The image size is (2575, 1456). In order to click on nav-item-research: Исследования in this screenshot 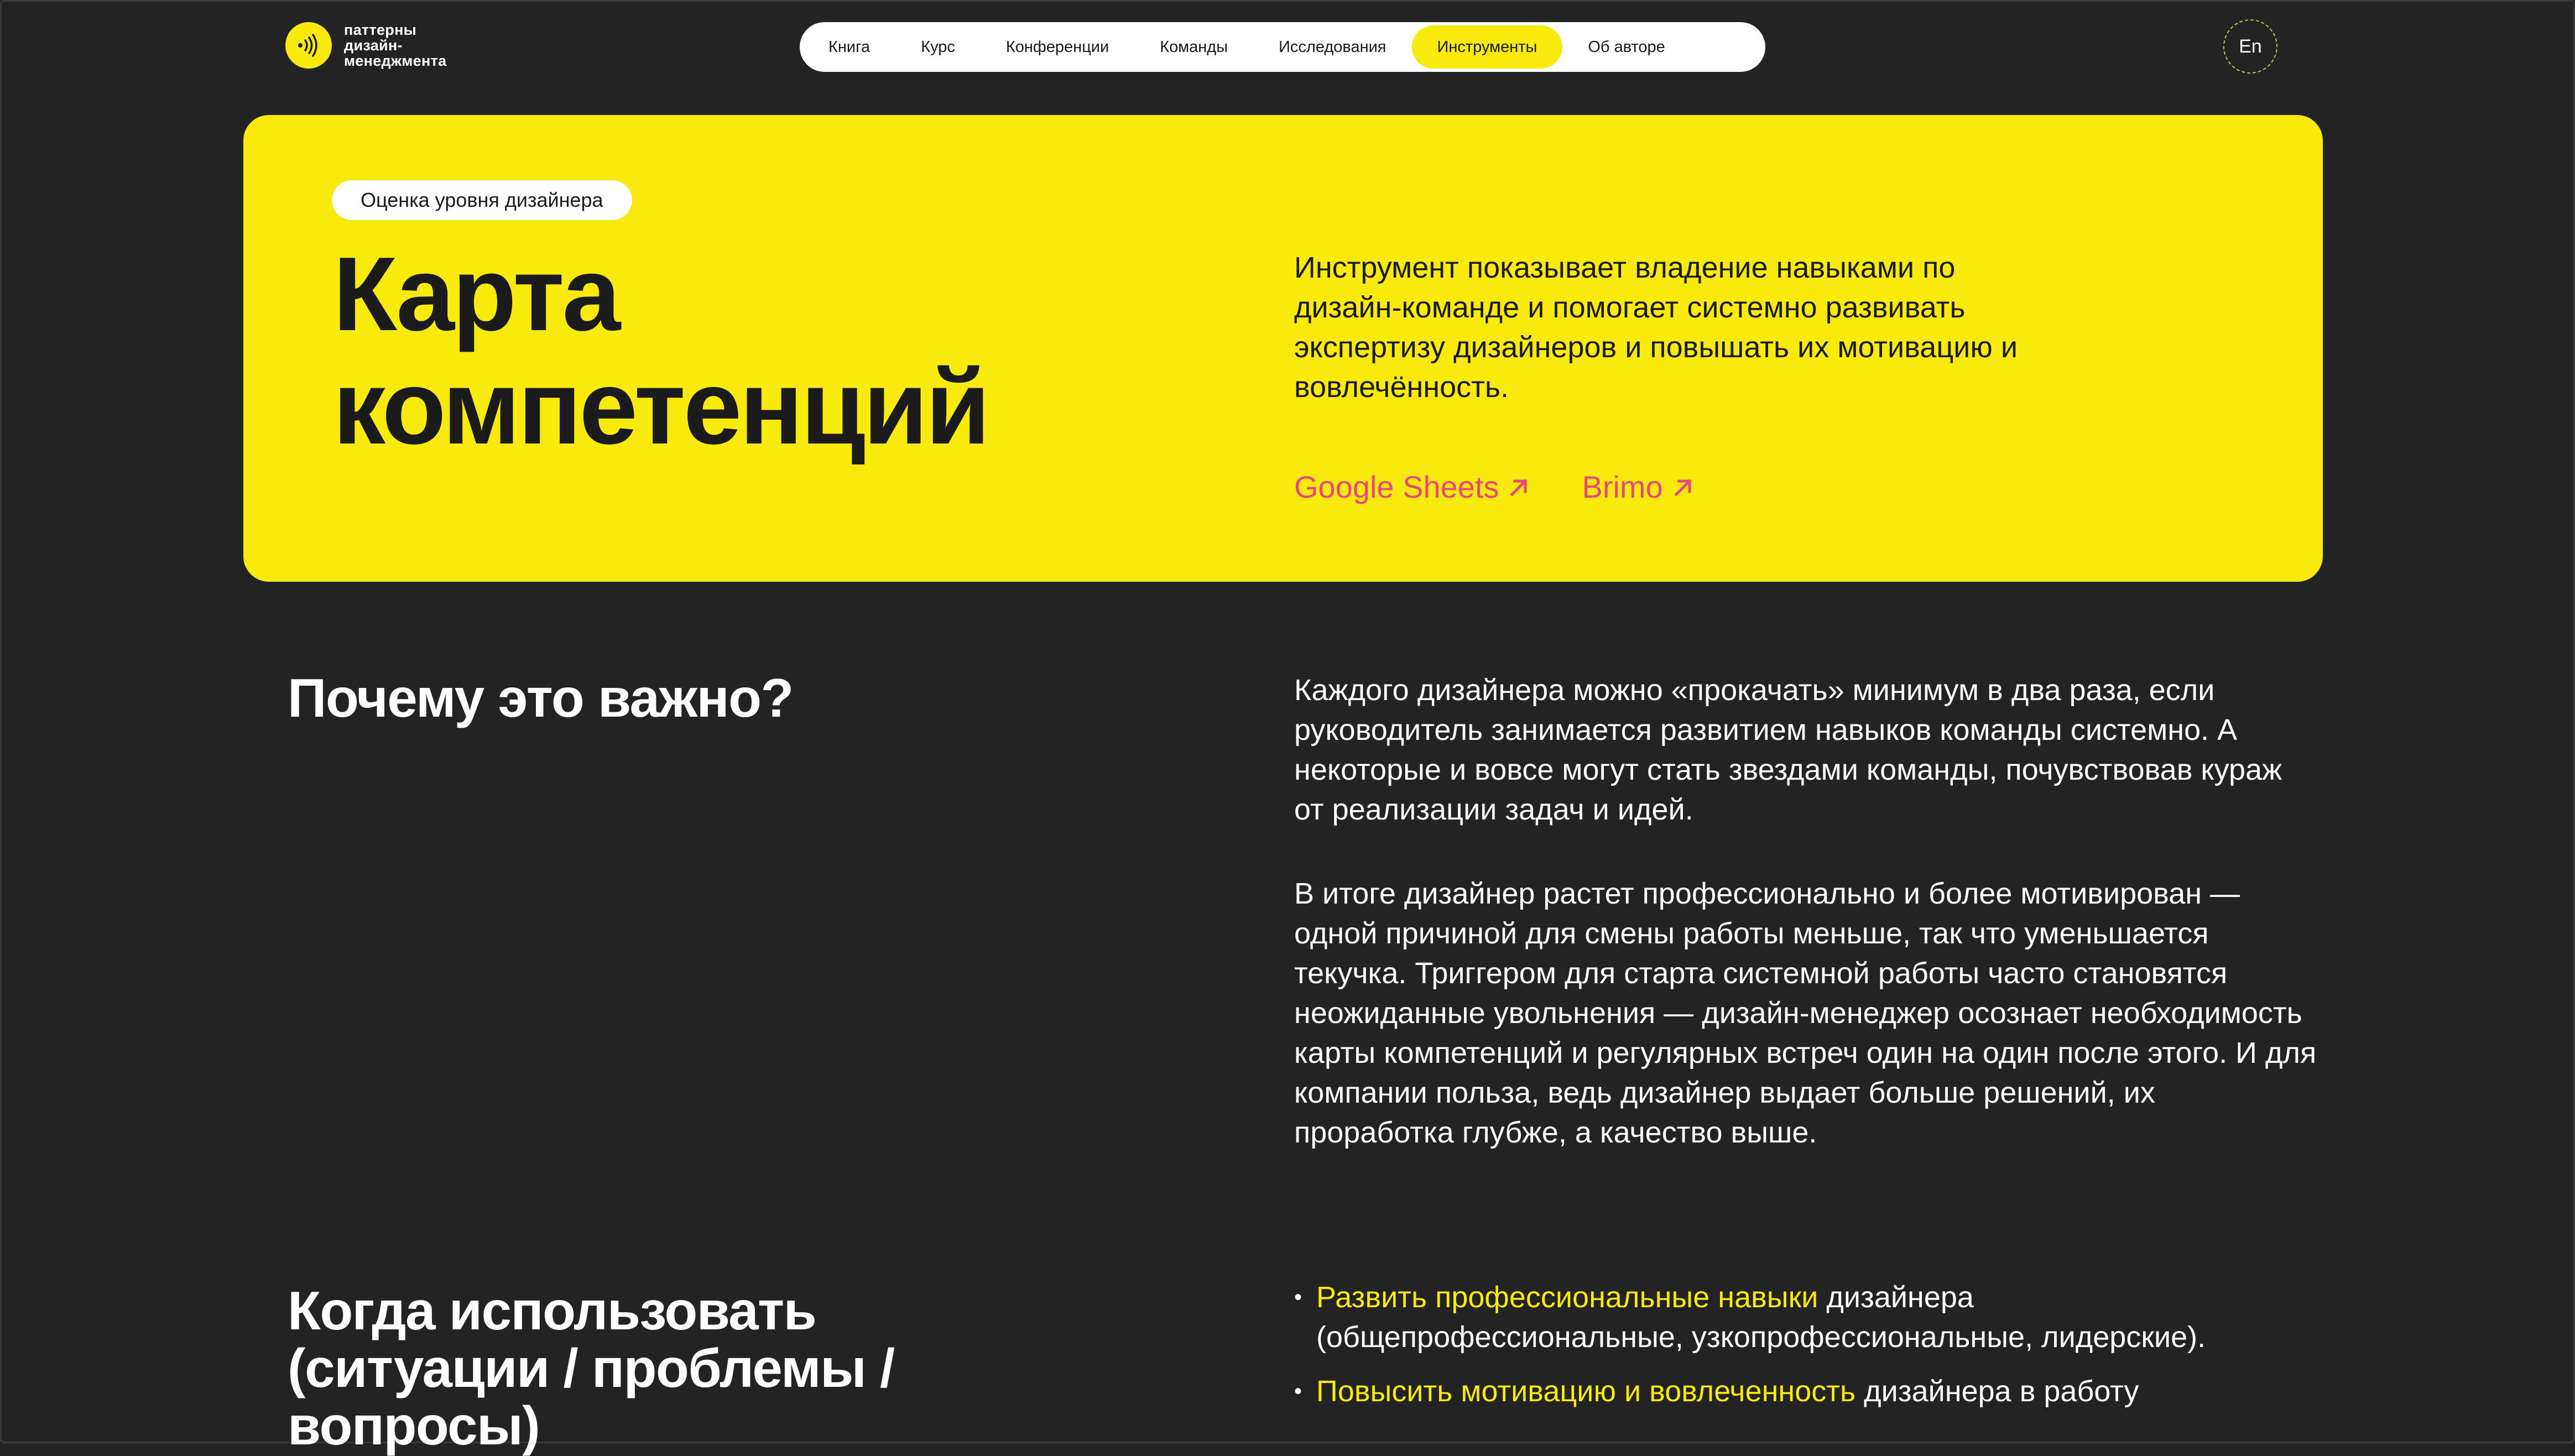, I will do `click(1332, 47)`.